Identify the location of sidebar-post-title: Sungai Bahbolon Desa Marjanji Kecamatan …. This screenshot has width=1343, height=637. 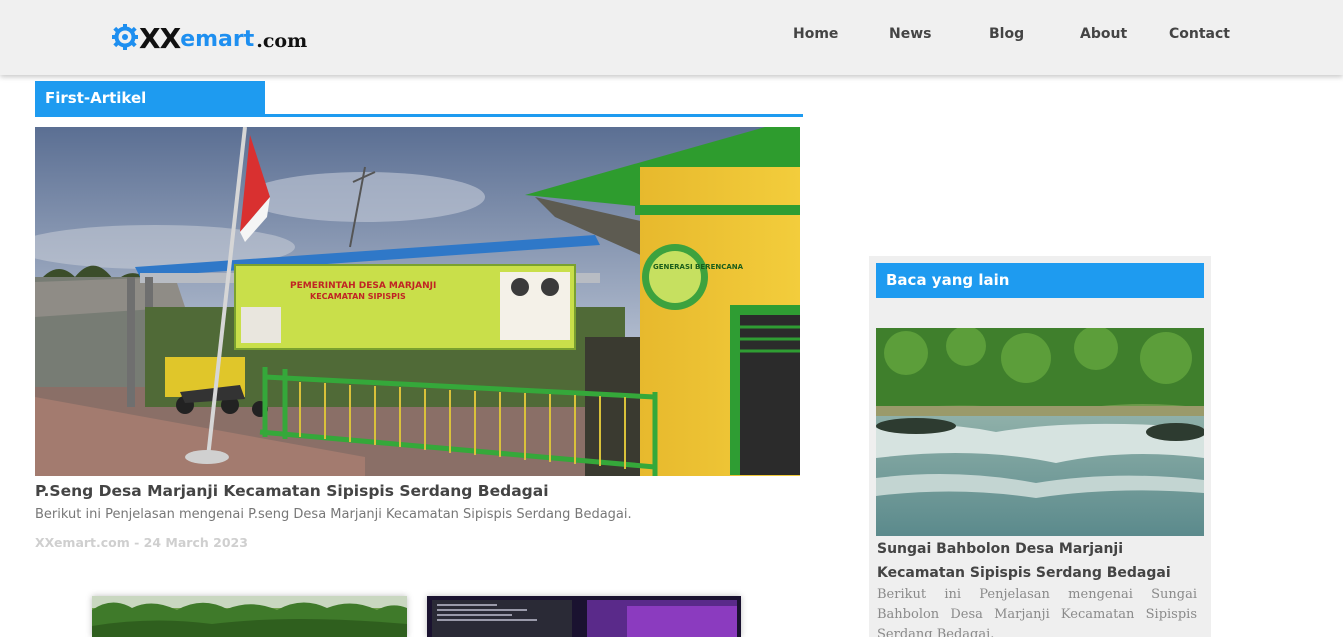
(1042, 561).